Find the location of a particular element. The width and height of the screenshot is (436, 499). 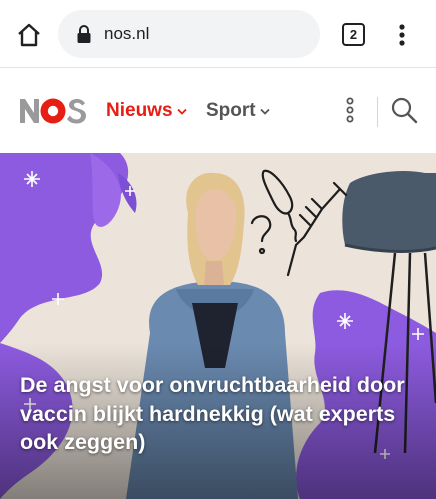

browser-menu-button is located at coordinates (402, 35).